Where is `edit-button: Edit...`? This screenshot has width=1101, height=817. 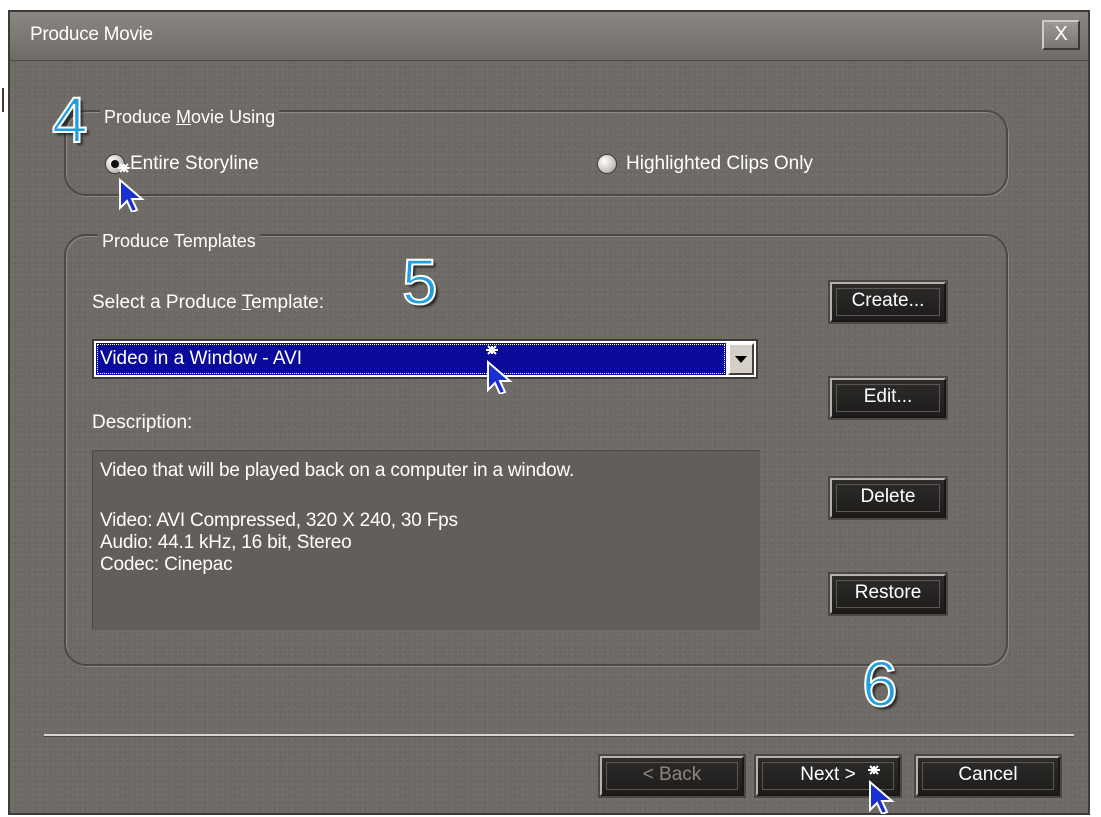
edit-button: Edit... is located at coordinates (888, 398).